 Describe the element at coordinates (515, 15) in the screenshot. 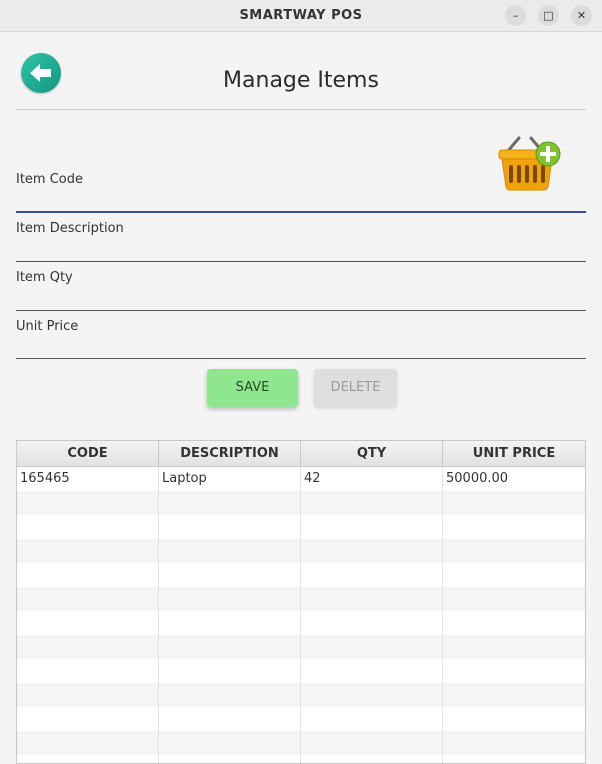

I see `minimize-button: –` at that location.